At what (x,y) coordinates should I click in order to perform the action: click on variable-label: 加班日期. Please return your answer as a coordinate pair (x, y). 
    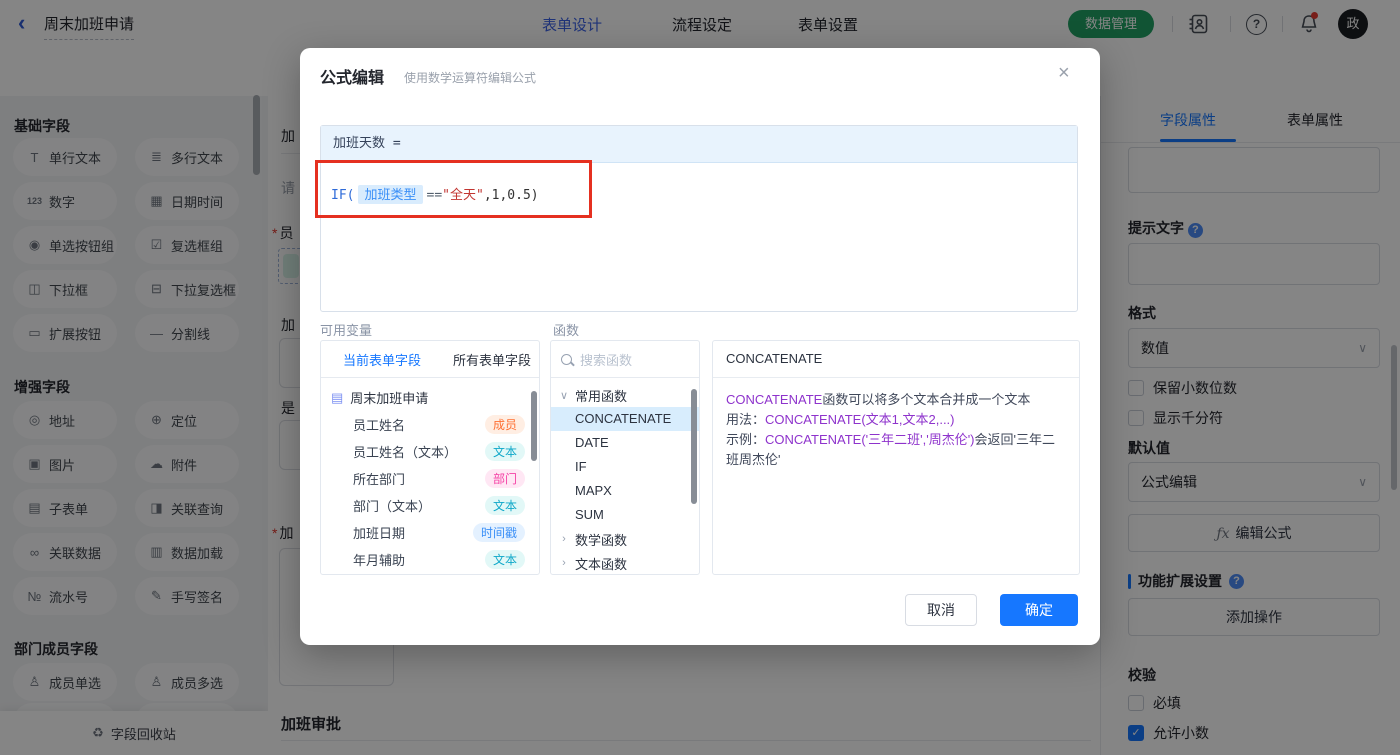
    Looking at the image, I should click on (379, 533).